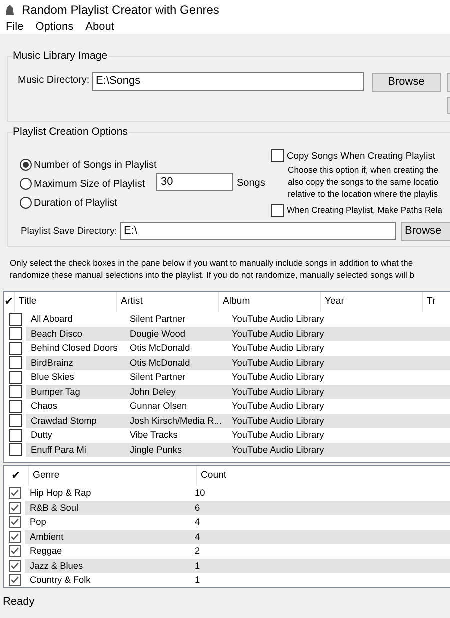 This screenshot has height=618, width=450. I want to click on app-icon, so click(10, 10).